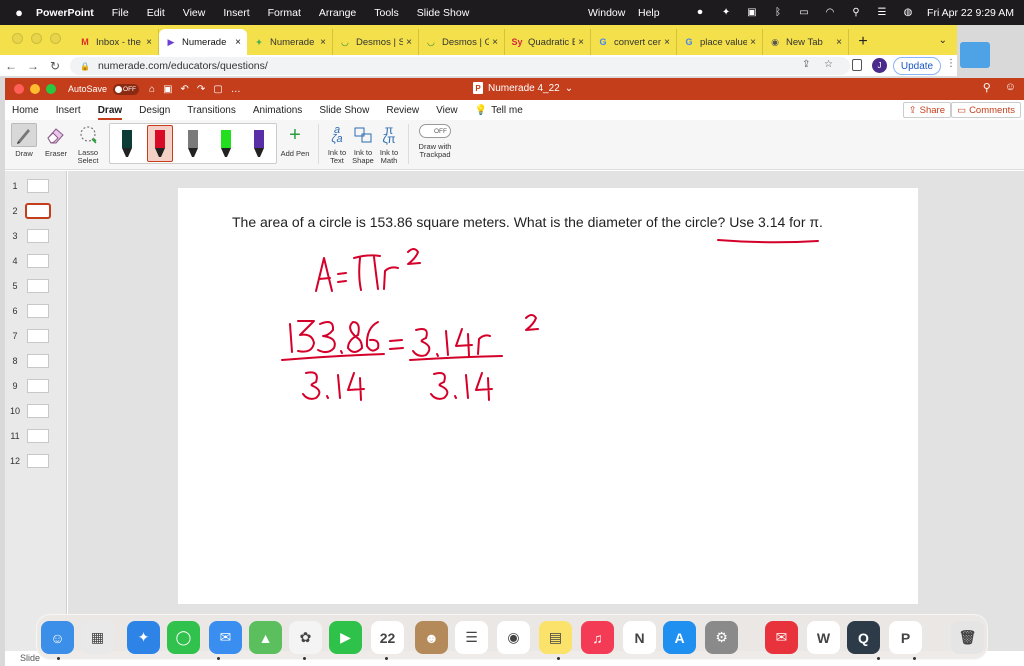 The height and width of the screenshot is (666, 1024). I want to click on slide-thumbnail: 2, so click(35, 211).